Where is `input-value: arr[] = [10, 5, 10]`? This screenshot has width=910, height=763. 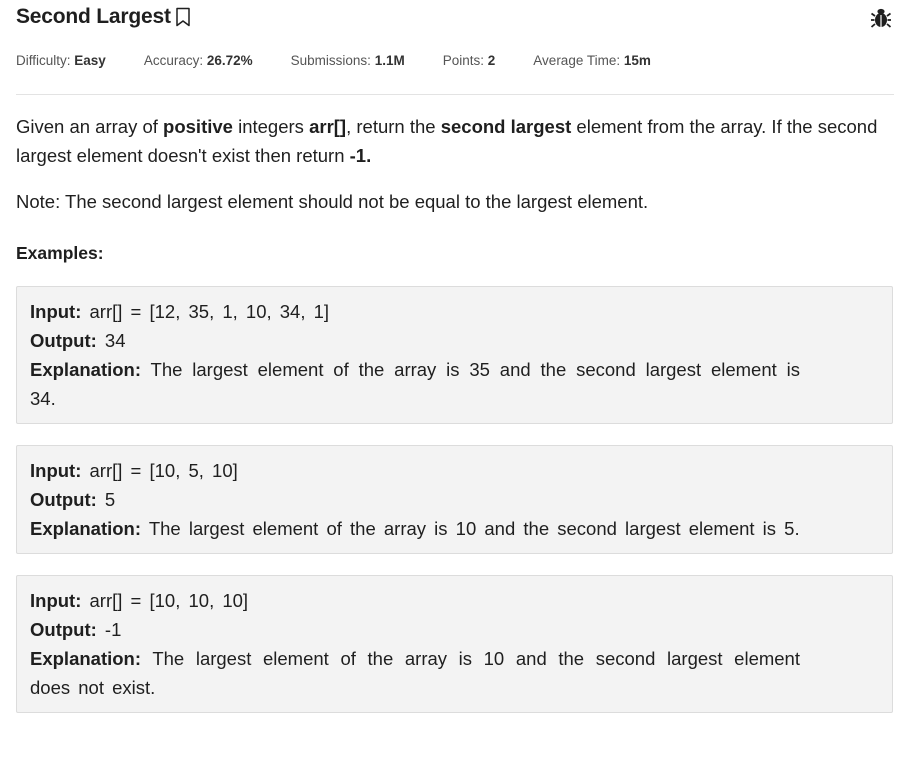 input-value: arr[] = [10, 5, 10] is located at coordinates (159, 470).